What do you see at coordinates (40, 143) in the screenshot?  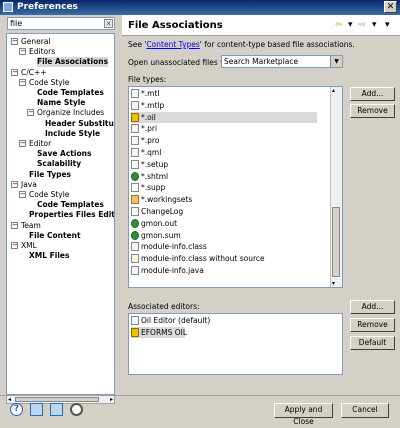 I see `tree-item-label: Editor` at bounding box center [40, 143].